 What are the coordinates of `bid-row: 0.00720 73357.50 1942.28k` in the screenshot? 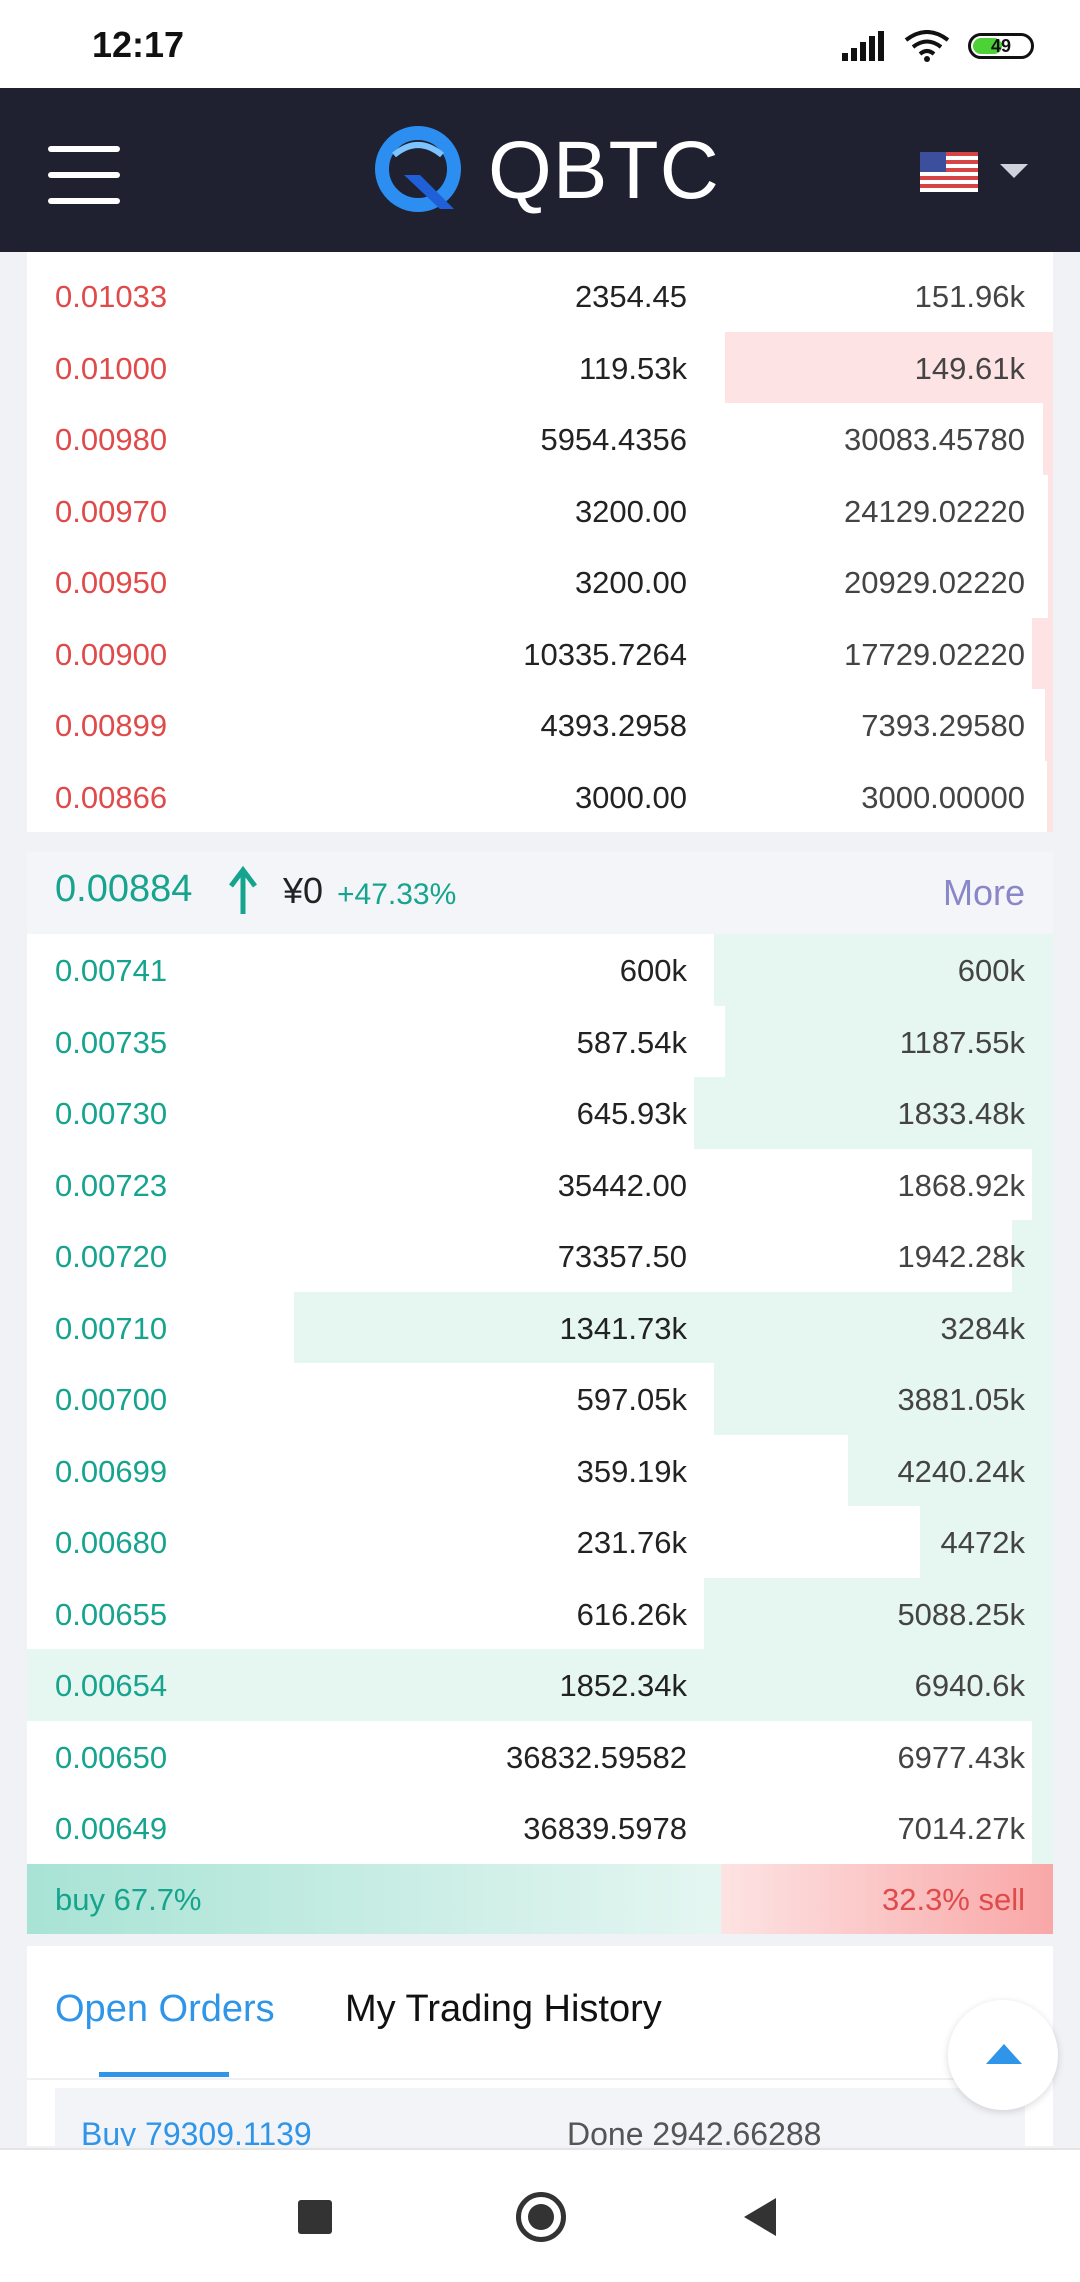 It's located at (540, 1256).